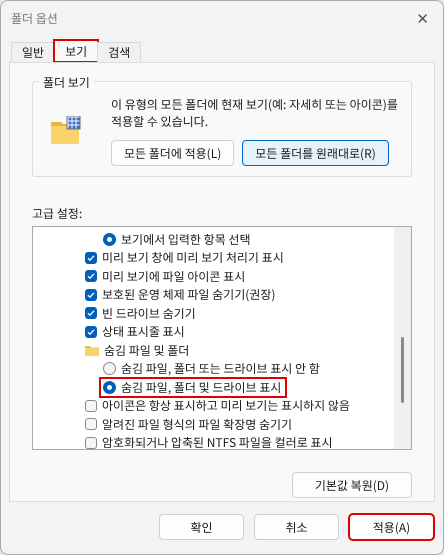  I want to click on description-text: 이 유형의 모든 폴더에 현재 보기(예: 자세히 또는 아이콘)를 적용할 수 있습니다., so click(255, 113).